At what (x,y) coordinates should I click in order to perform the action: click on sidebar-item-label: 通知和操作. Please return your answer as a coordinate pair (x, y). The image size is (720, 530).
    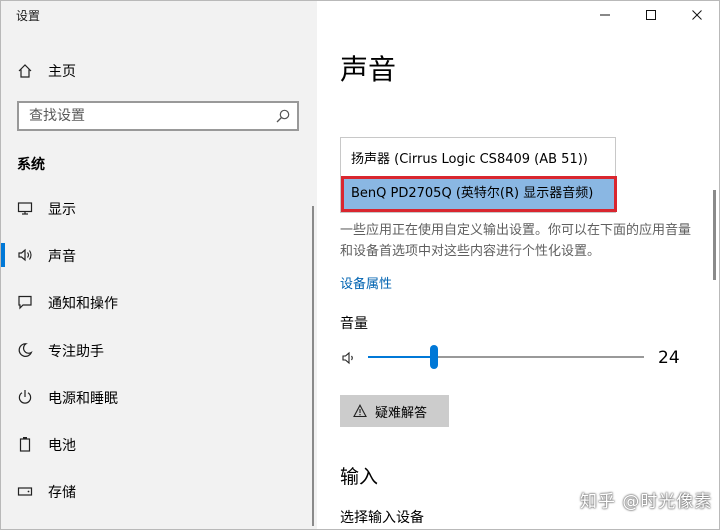
    Looking at the image, I should click on (83, 304).